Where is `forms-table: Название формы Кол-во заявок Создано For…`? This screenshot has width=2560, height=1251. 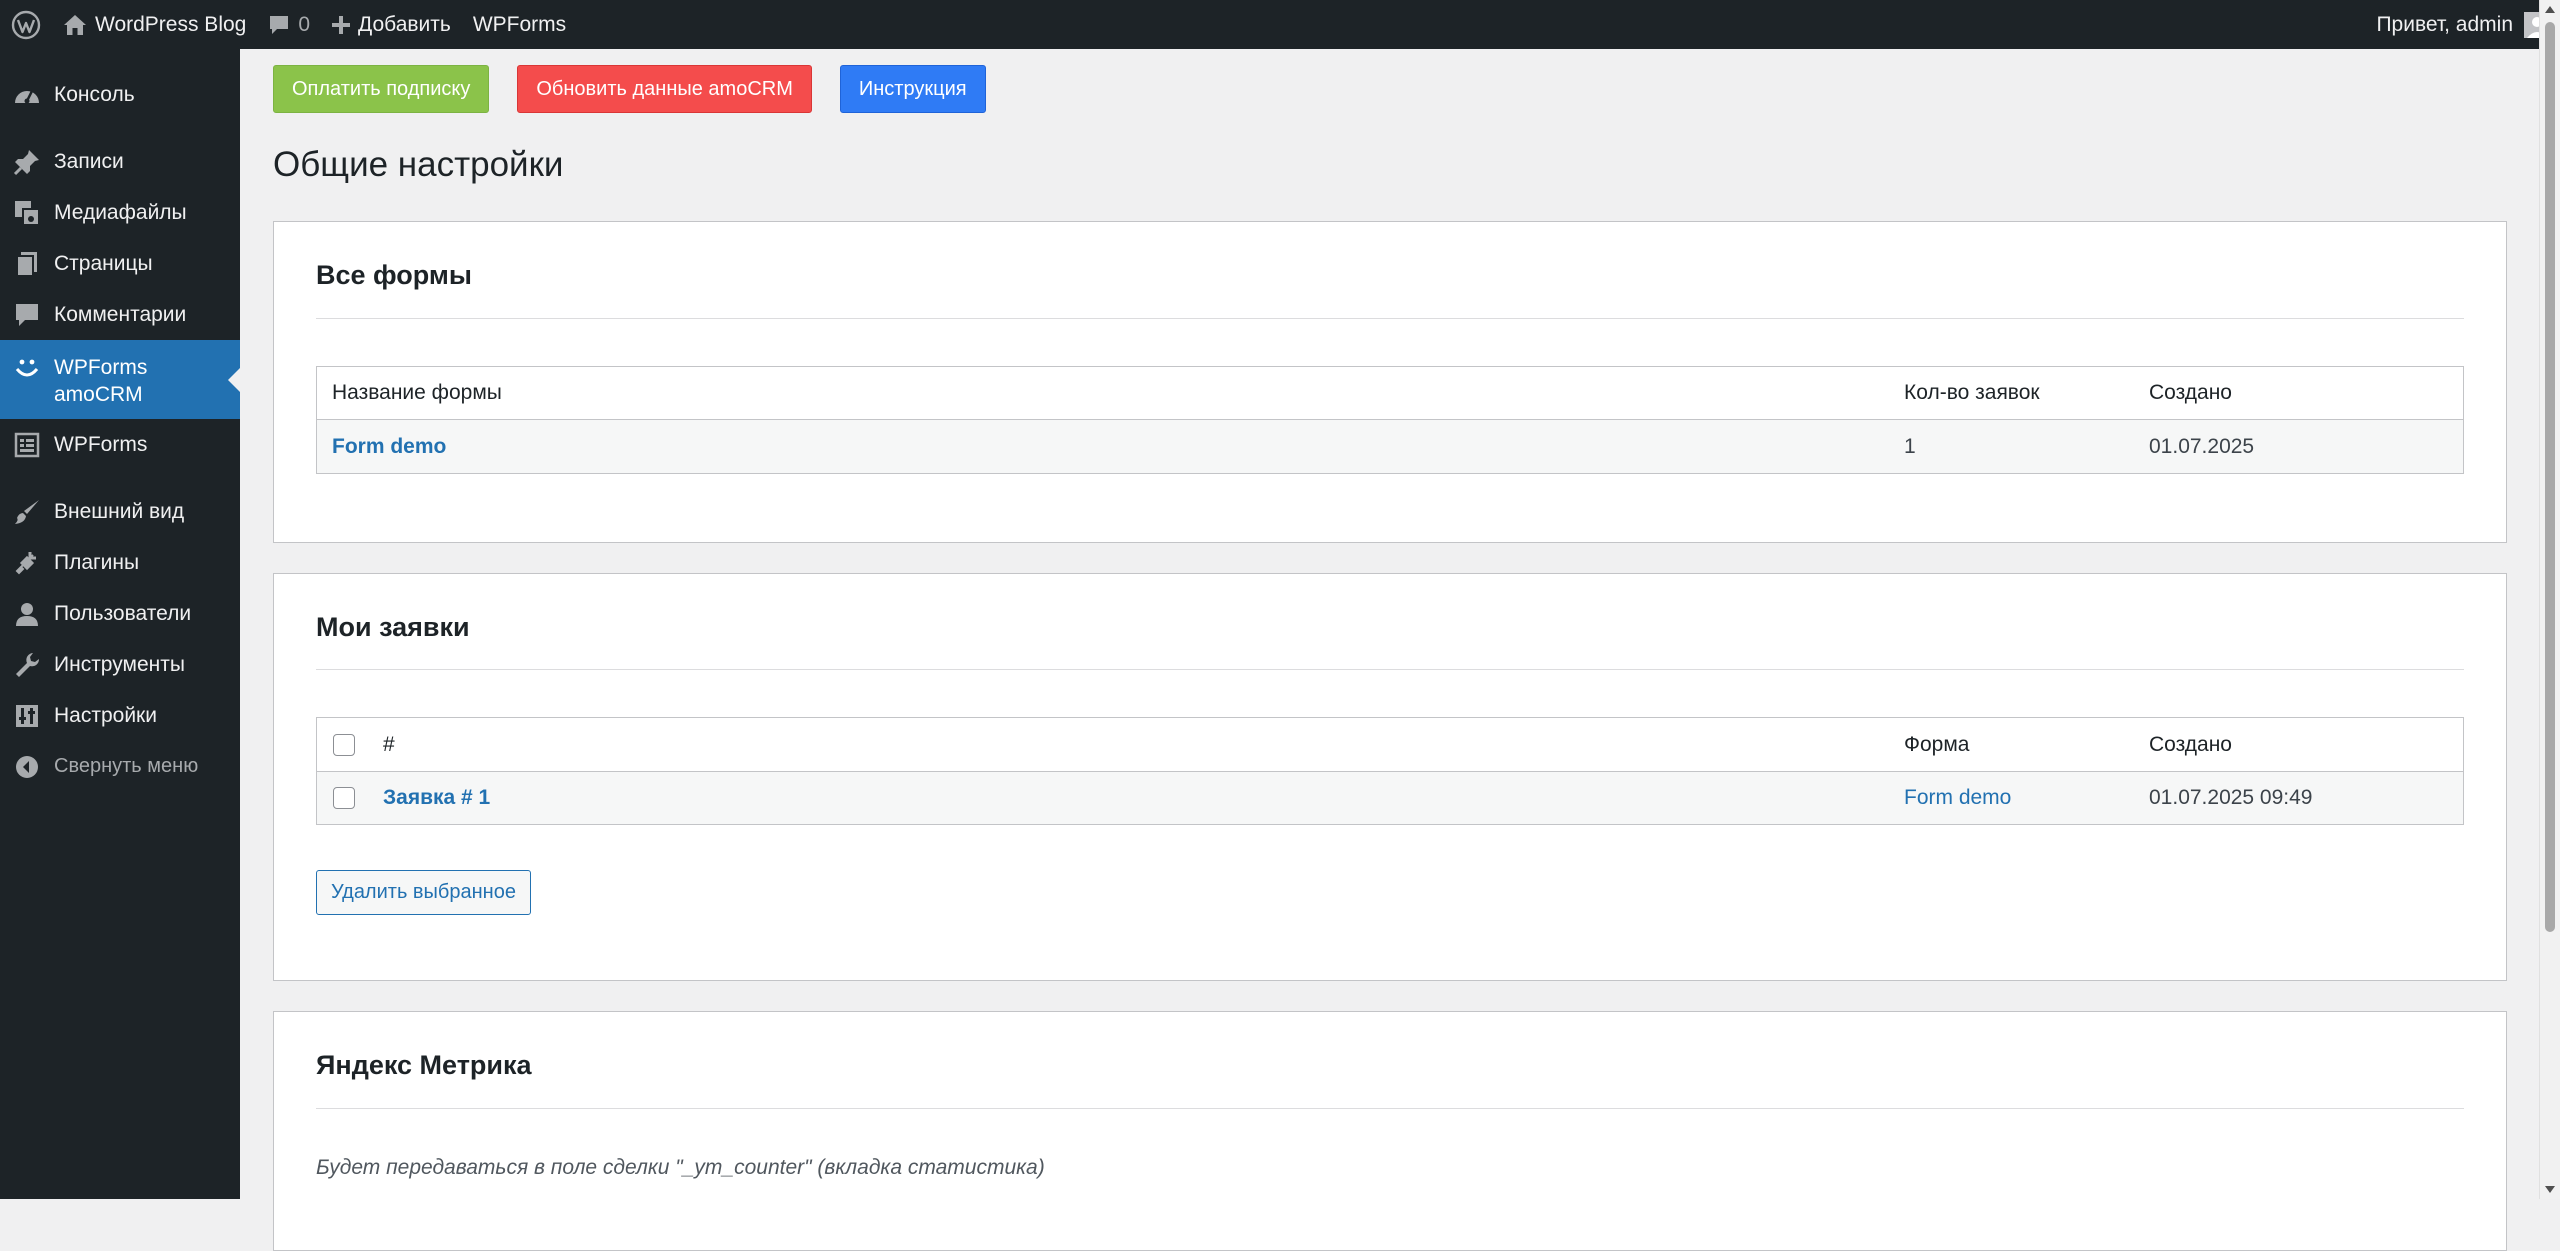
forms-table: Название формы Кол-во заявок Создано For… is located at coordinates (1390, 420).